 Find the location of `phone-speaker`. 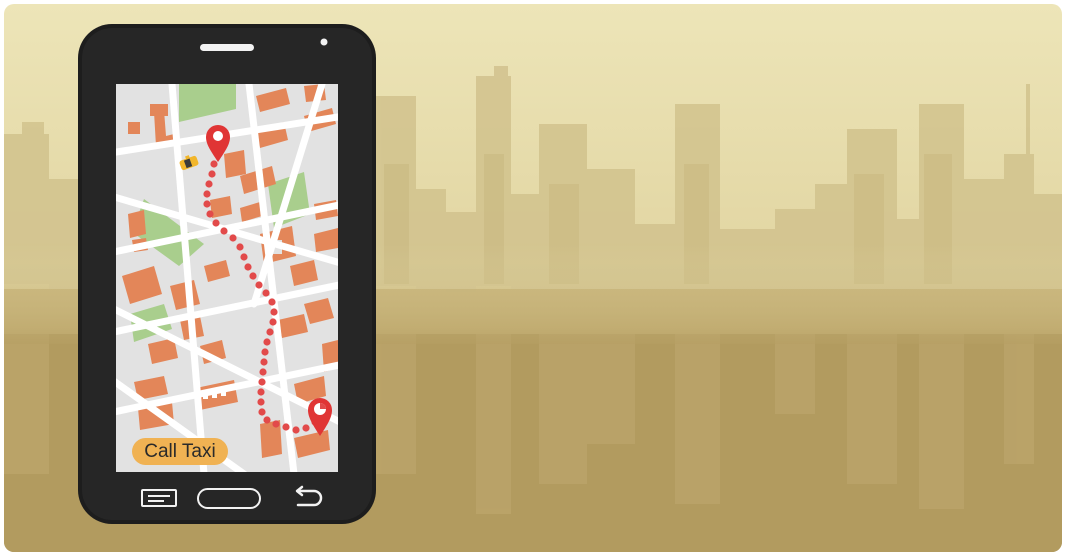

phone-speaker is located at coordinates (227, 47).